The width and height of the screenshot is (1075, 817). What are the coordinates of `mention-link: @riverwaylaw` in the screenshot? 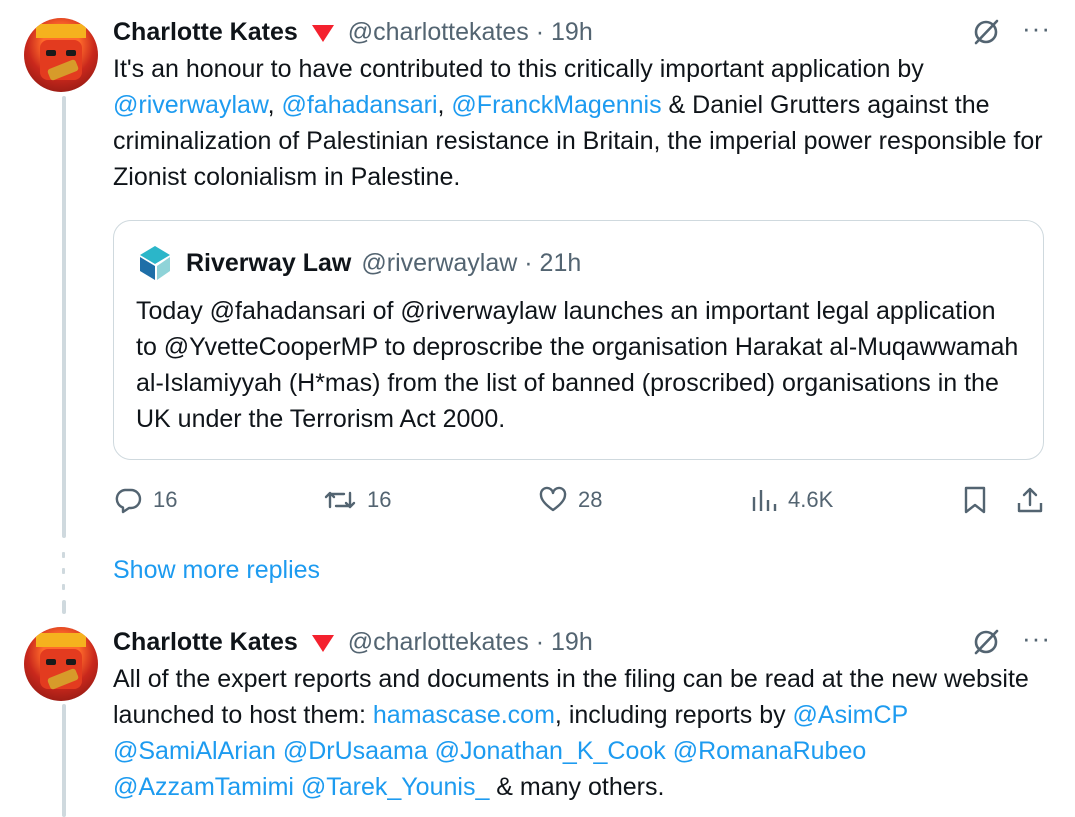 It's located at (190, 105).